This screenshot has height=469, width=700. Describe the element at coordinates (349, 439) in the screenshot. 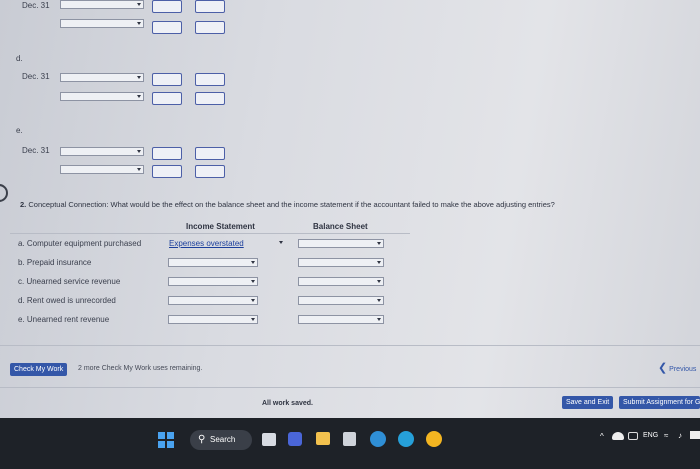

I see `store-icon` at that location.